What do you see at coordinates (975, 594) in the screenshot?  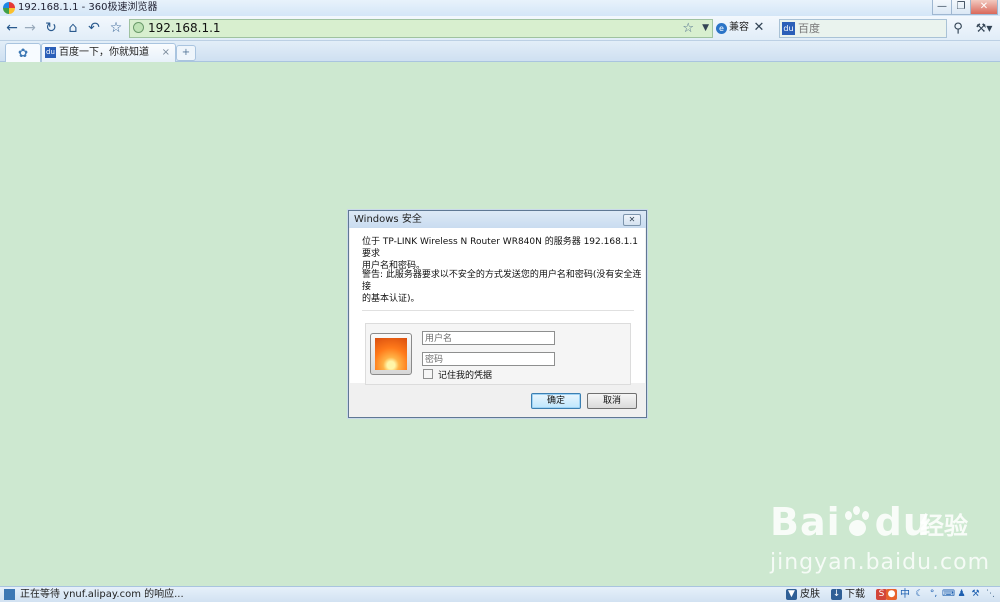 I see `ime-tools-icon: ⚒` at bounding box center [975, 594].